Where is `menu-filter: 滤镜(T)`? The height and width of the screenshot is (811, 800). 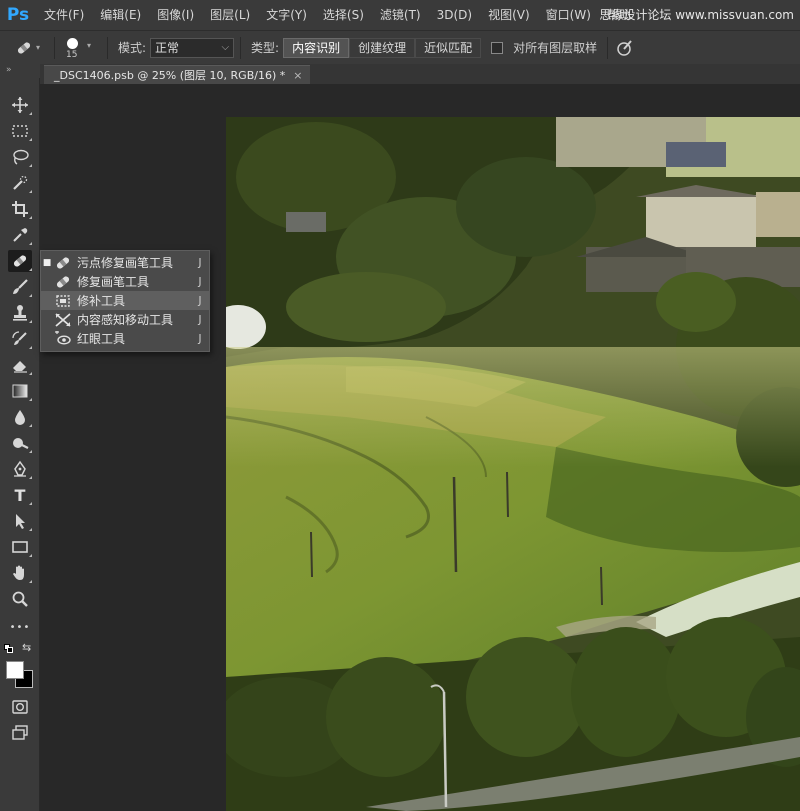
menu-filter: 滤镜(T) is located at coordinates (400, 15).